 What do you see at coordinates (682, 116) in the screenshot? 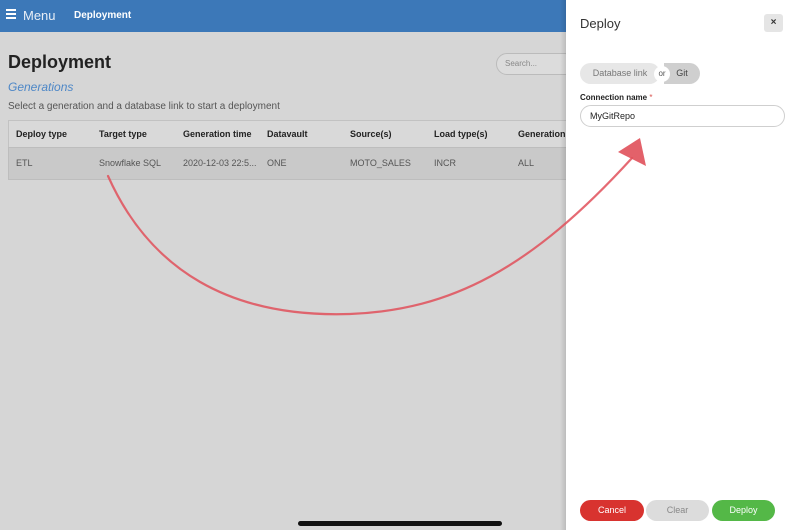
I see `connection-name-input: MyGitRepo` at bounding box center [682, 116].